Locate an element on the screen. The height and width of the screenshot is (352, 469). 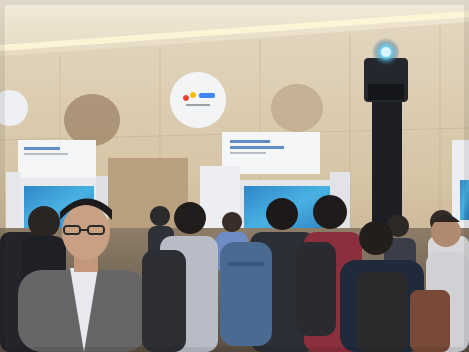
bag is located at coordinates (430, 321).